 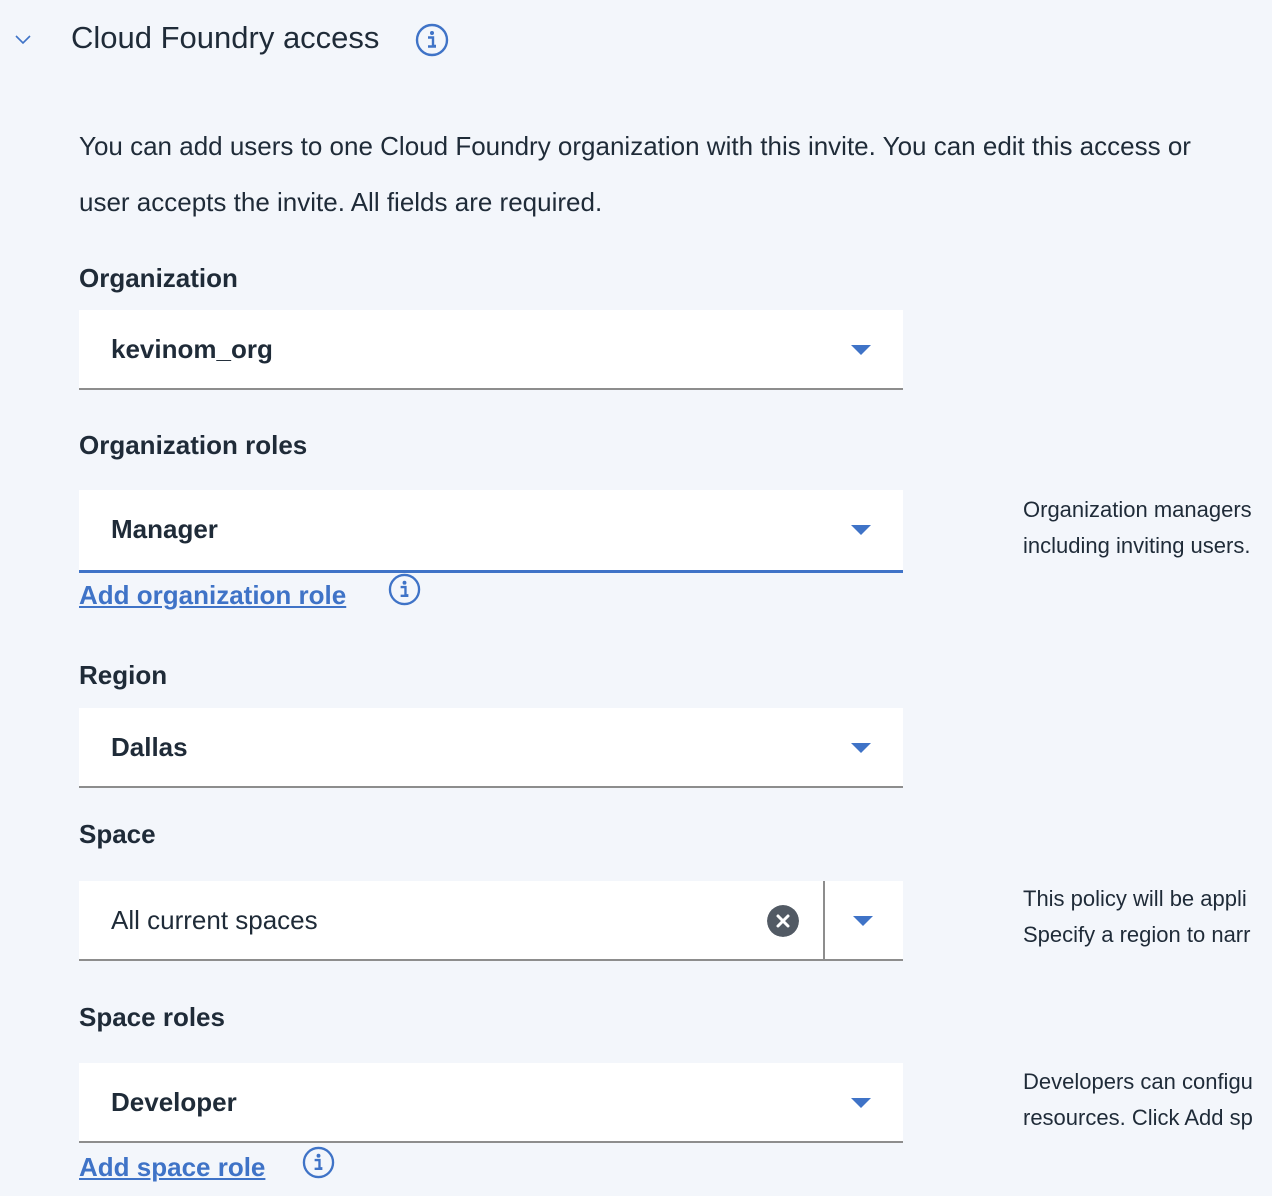 What do you see at coordinates (149, 747) in the screenshot?
I see `region-value: Dallas` at bounding box center [149, 747].